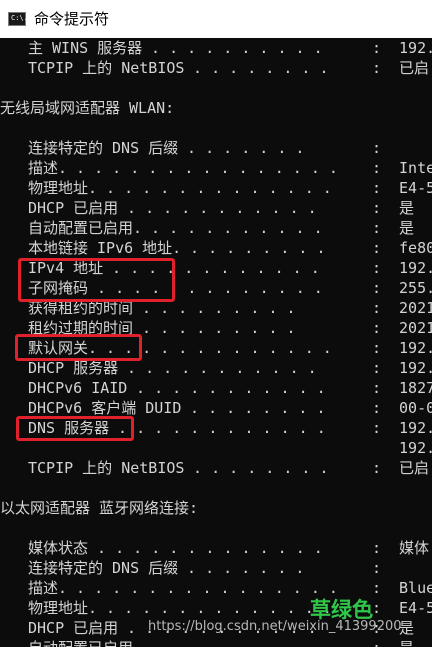  What do you see at coordinates (411, 588) in the screenshot?
I see `console-line-value: Blue` at bounding box center [411, 588].